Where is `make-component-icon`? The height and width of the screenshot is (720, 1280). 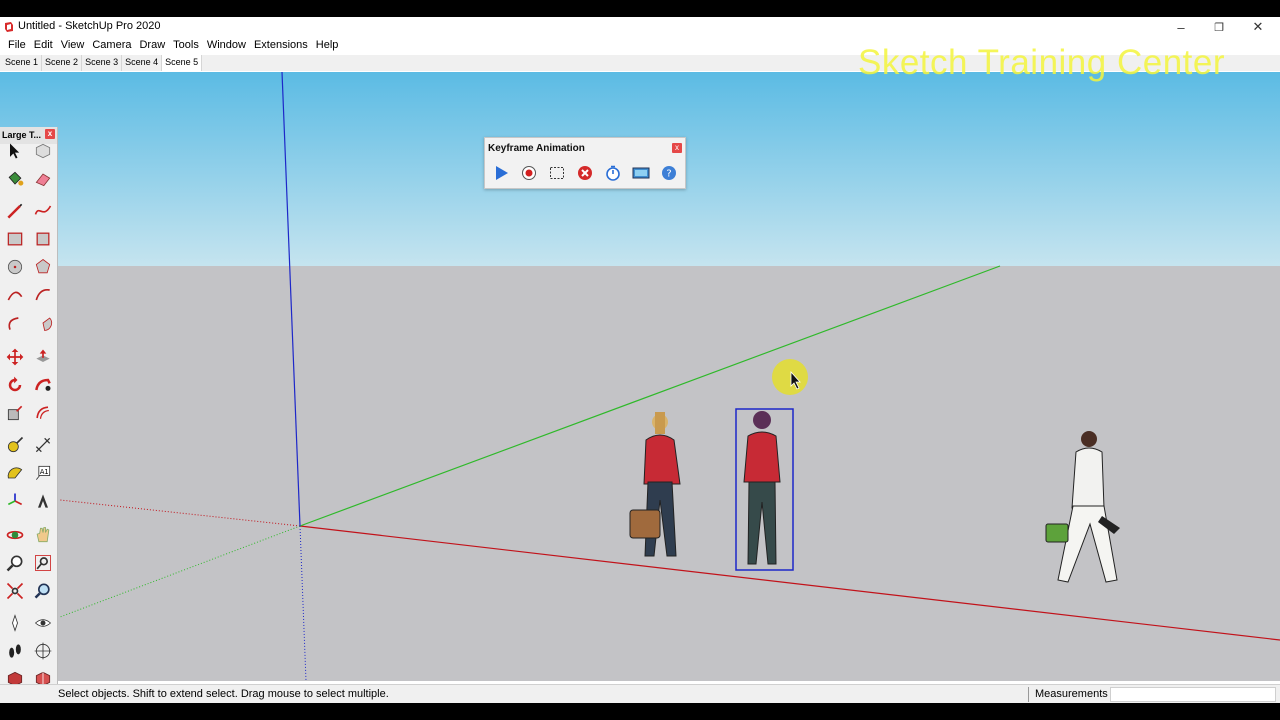
make-component-icon is located at coordinates (43, 151).